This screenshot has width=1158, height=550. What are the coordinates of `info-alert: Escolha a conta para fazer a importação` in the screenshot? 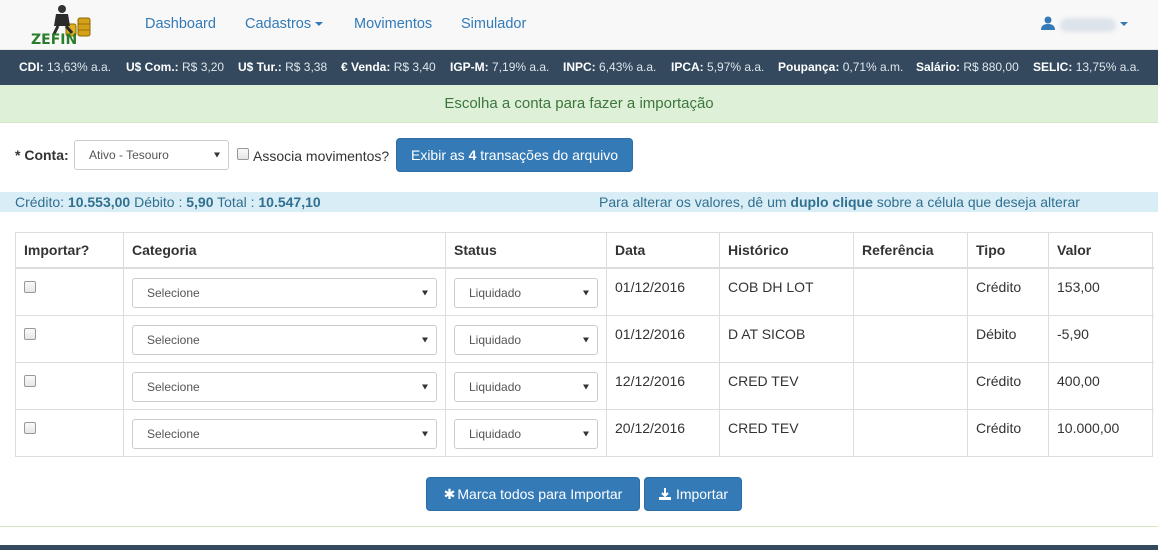 It's located at (579, 104).